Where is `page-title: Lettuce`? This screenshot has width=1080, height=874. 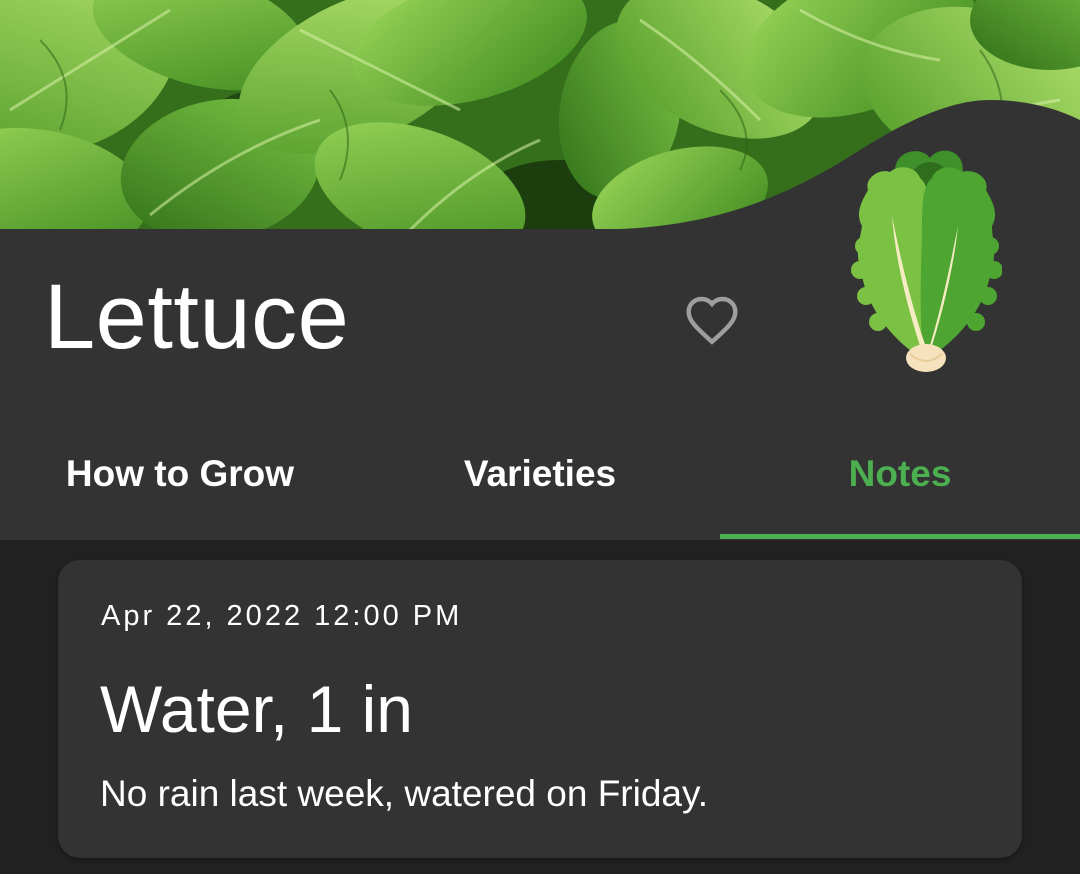
page-title: Lettuce is located at coordinates (197, 317).